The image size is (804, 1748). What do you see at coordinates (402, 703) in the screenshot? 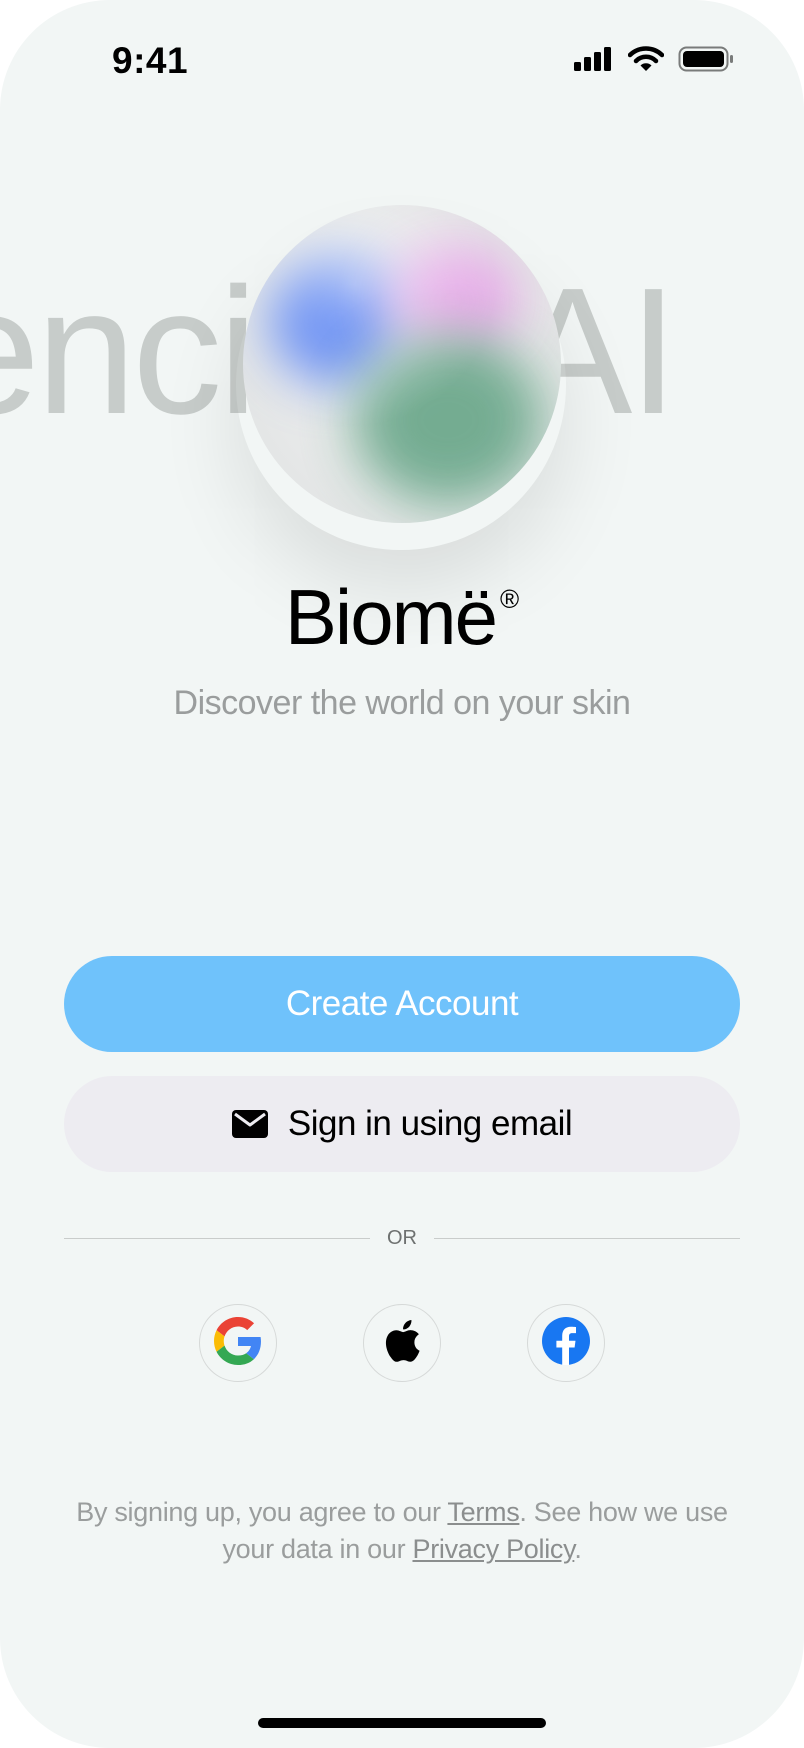
I see `tagline: Discover the world on your skin` at bounding box center [402, 703].